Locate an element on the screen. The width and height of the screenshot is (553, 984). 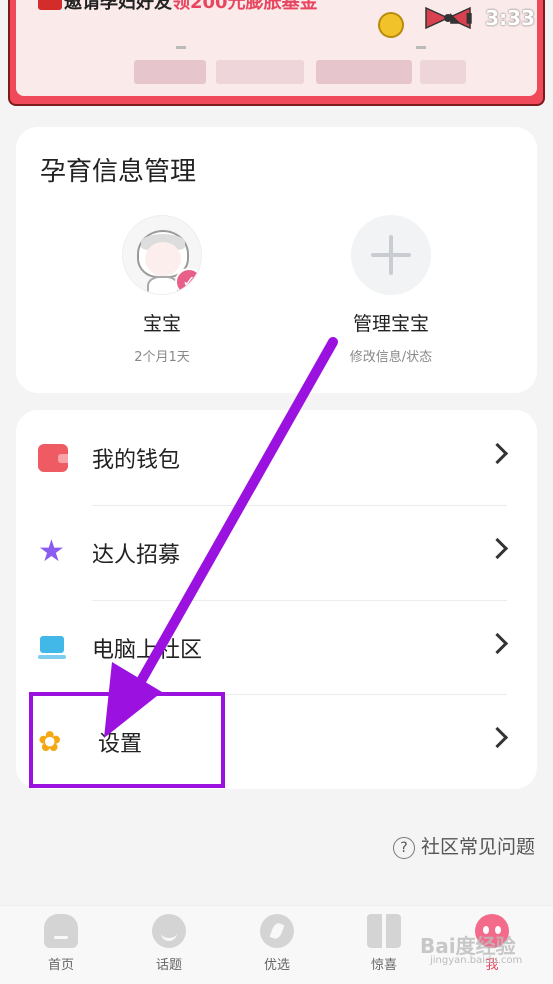
baby-profile: ✓ 宝宝 2个月1天 is located at coordinates (162, 290).